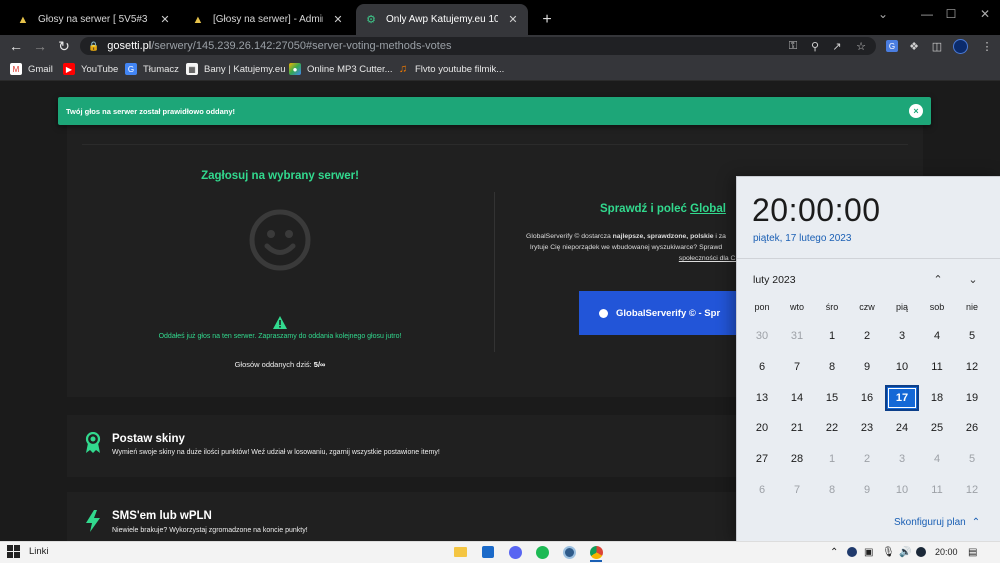  I want to click on calendar-day: 22, so click(832, 428).